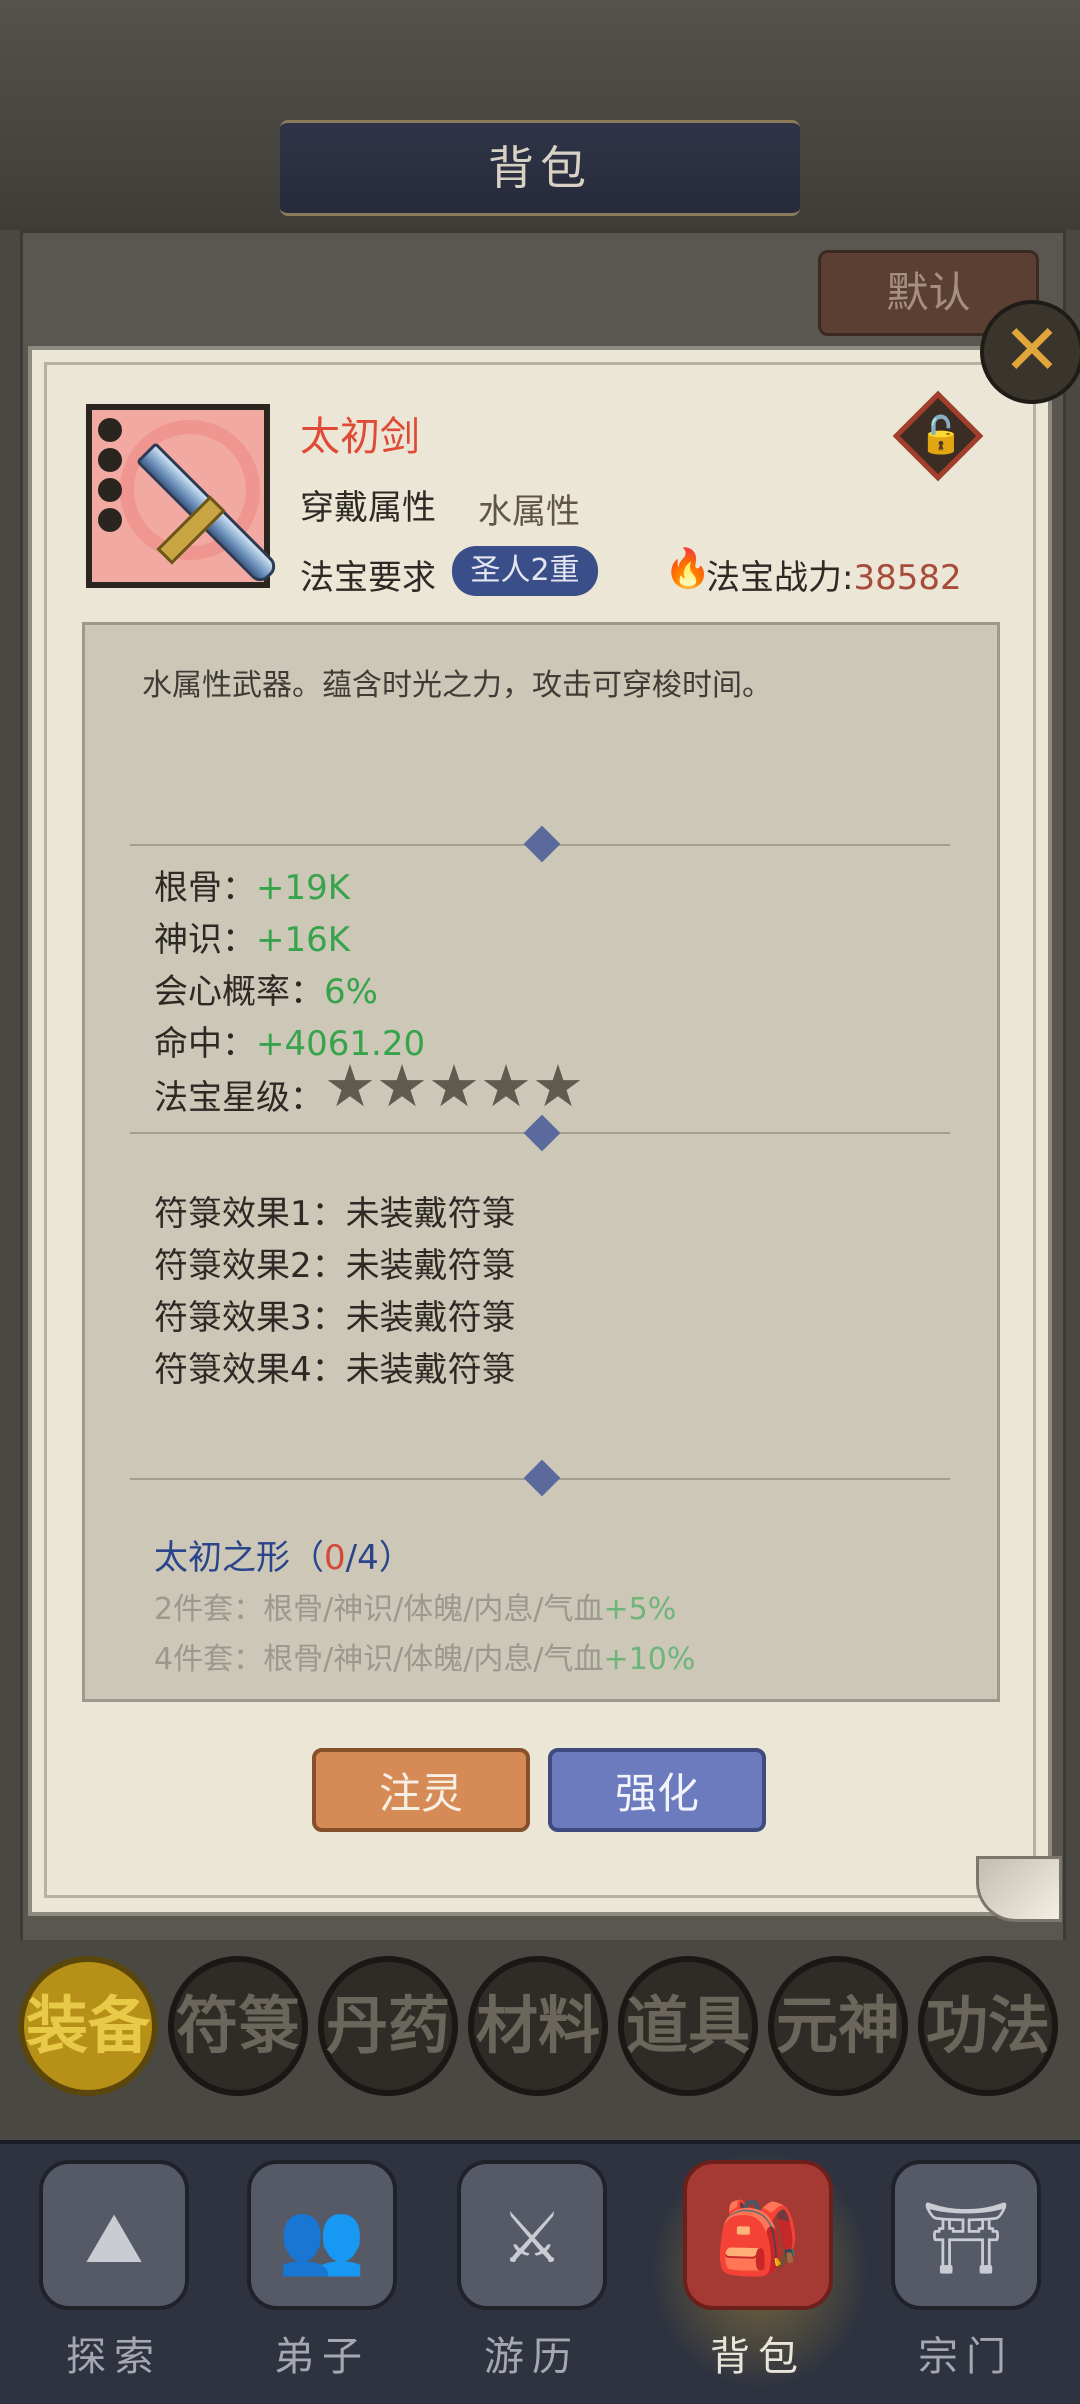 This screenshot has width=1080, height=2404. Describe the element at coordinates (540, 168) in the screenshot. I see `page-title: 背包` at that location.